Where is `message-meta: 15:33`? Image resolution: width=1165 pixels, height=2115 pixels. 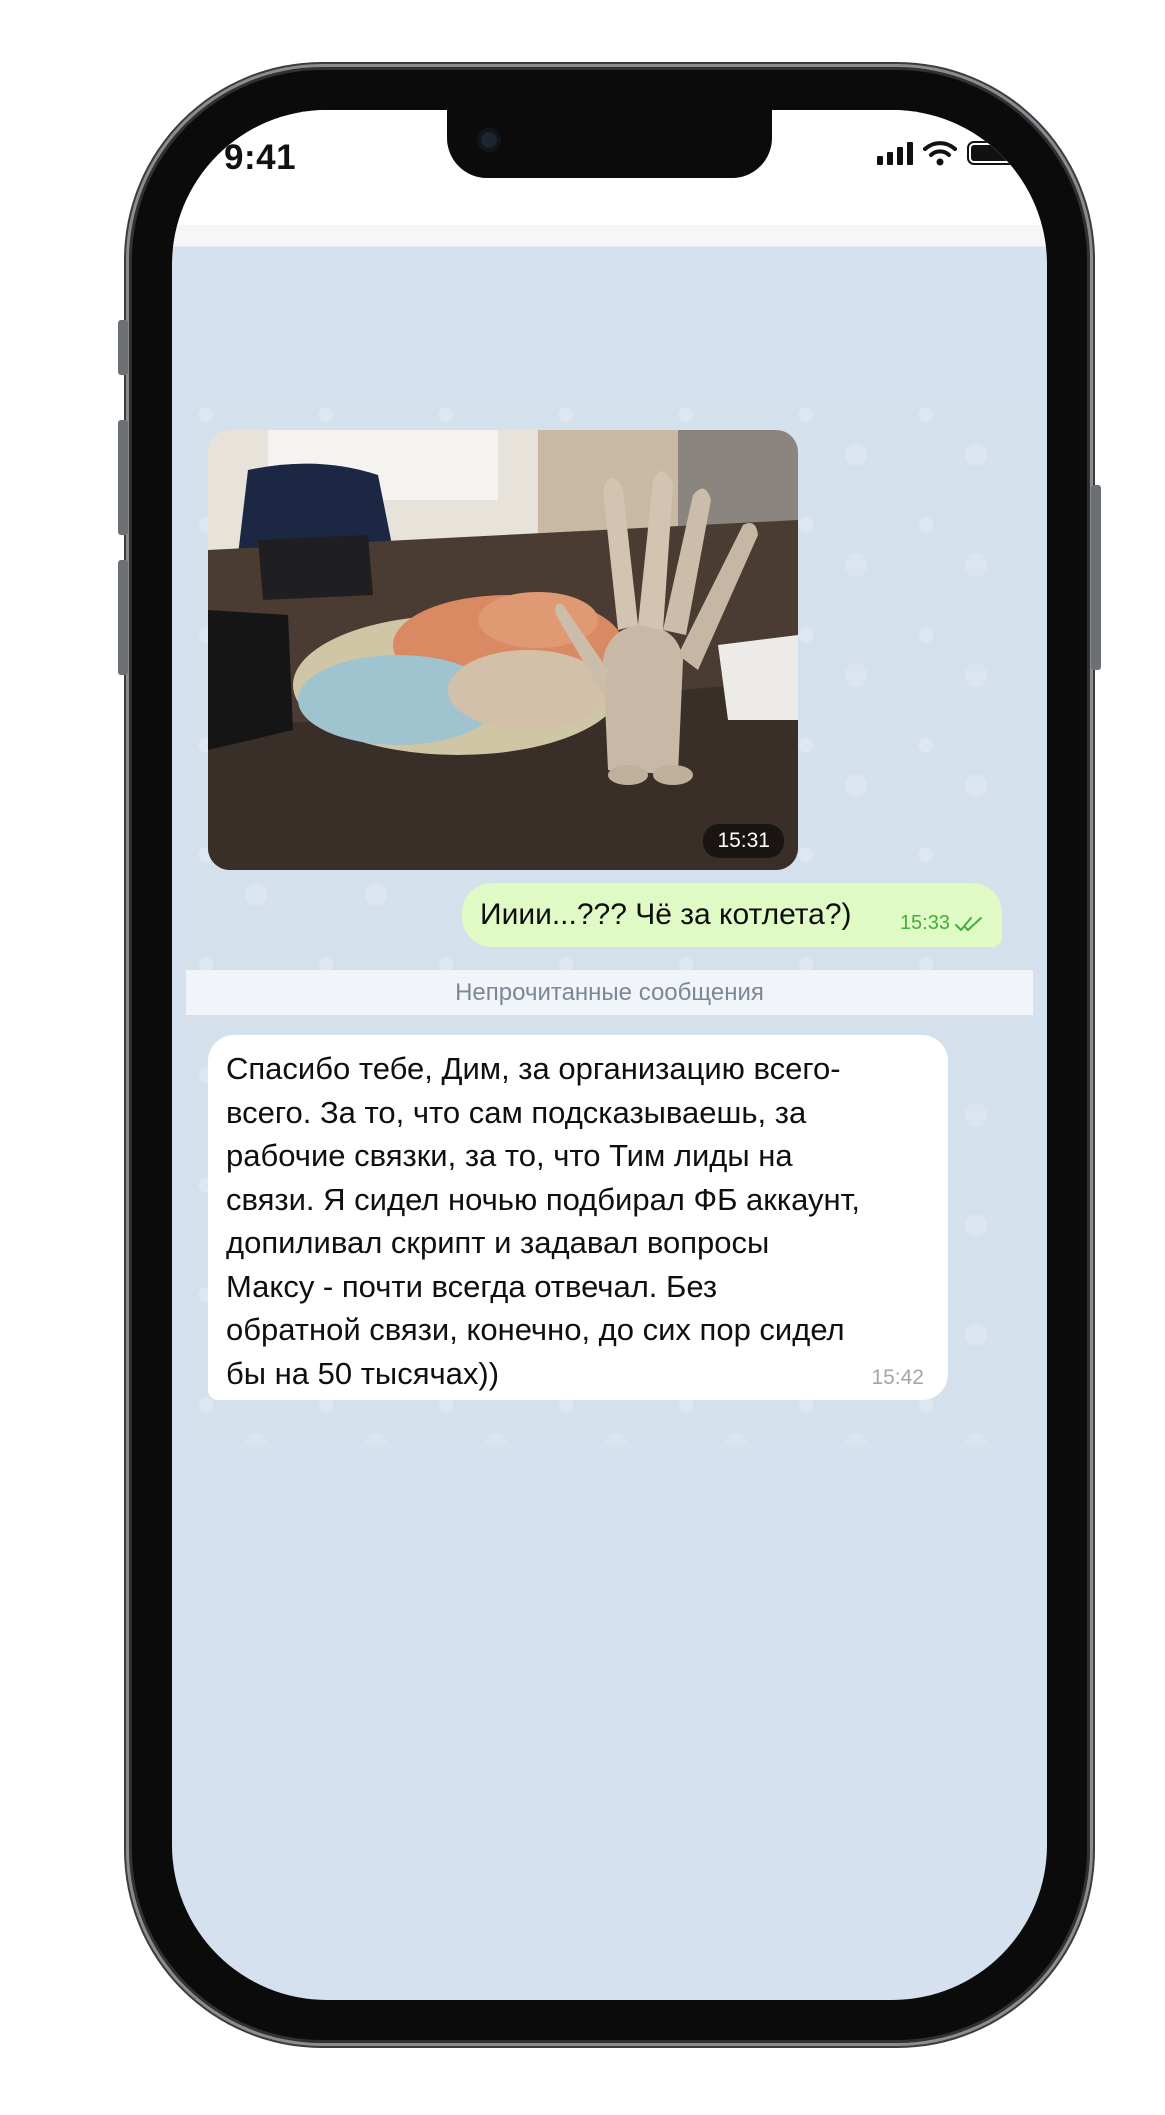 message-meta: 15:33 is located at coordinates (942, 923).